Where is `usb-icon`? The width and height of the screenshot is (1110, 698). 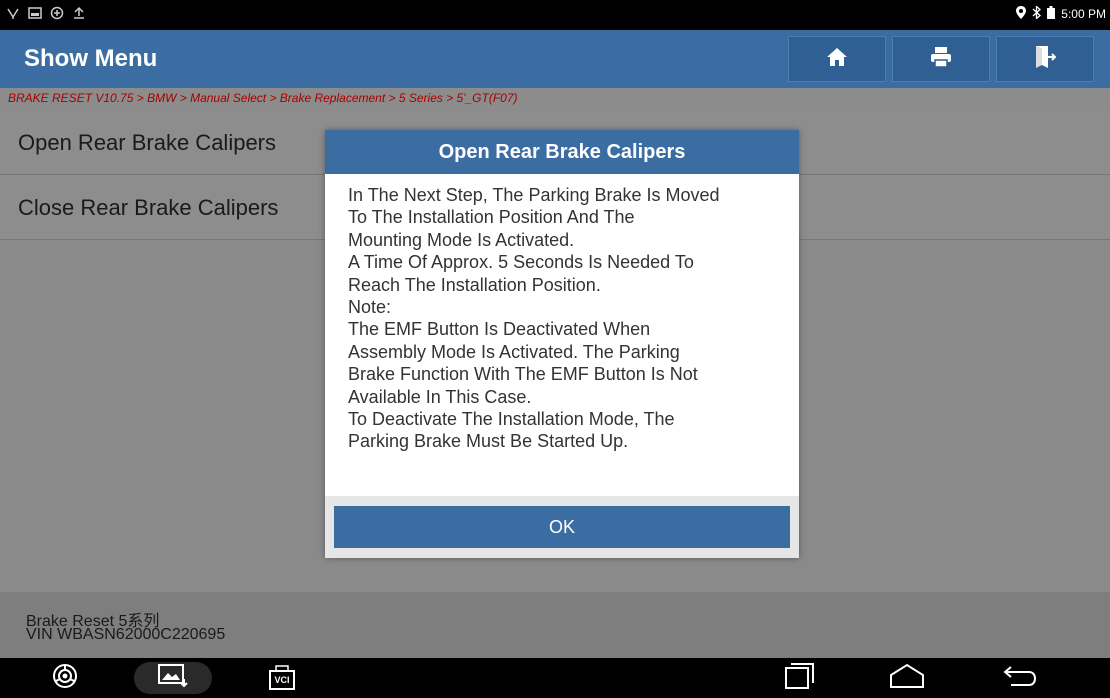 usb-icon is located at coordinates (13, 13).